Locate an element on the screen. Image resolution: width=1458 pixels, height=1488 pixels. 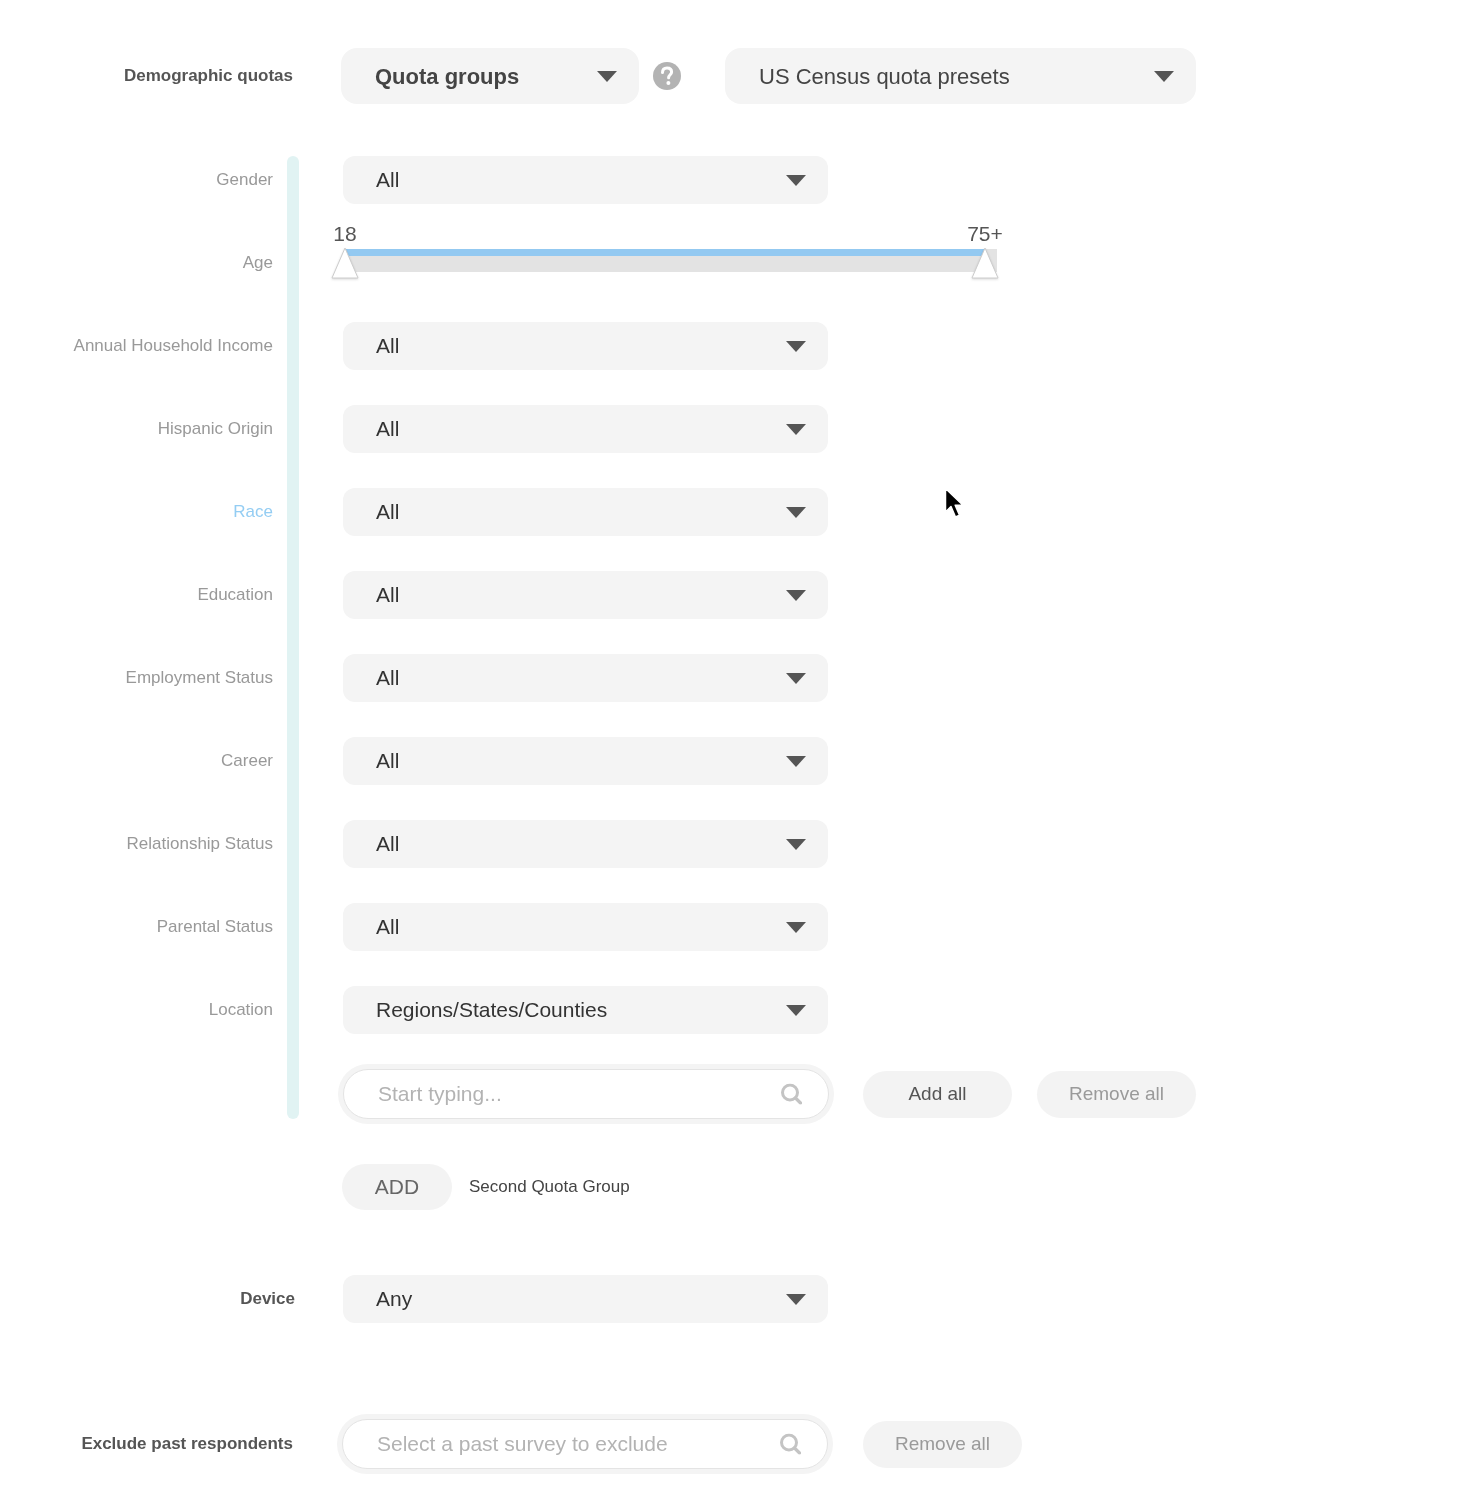
section-label: Exclude past respondents is located at coordinates (187, 1444).